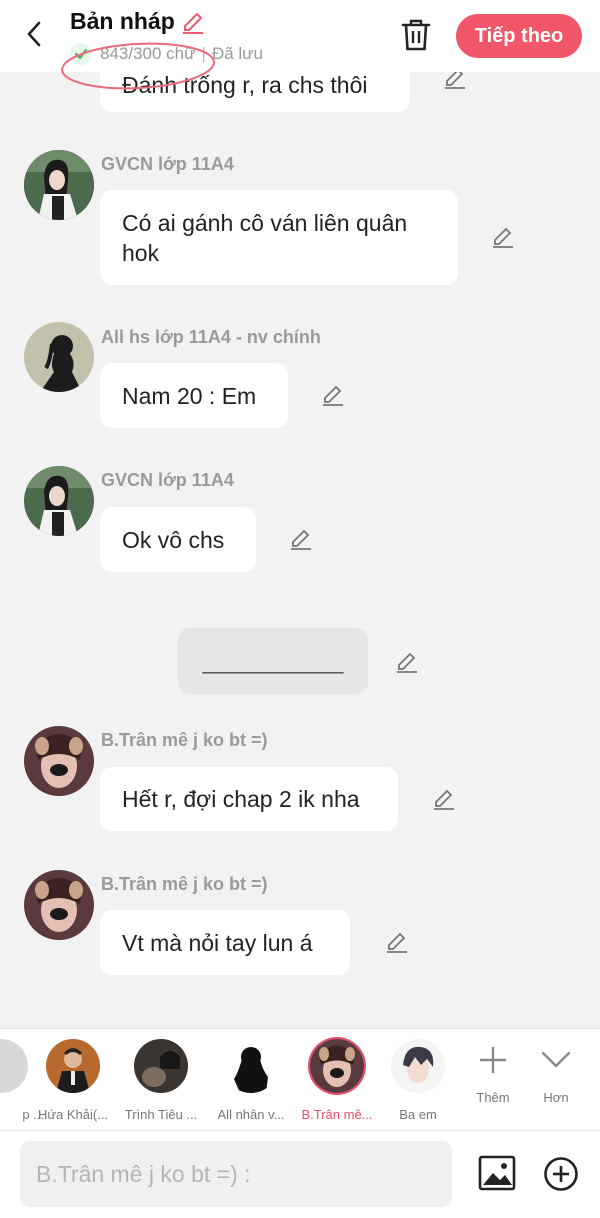  What do you see at coordinates (556, 1059) in the screenshot?
I see `chevron-down-icon` at bounding box center [556, 1059].